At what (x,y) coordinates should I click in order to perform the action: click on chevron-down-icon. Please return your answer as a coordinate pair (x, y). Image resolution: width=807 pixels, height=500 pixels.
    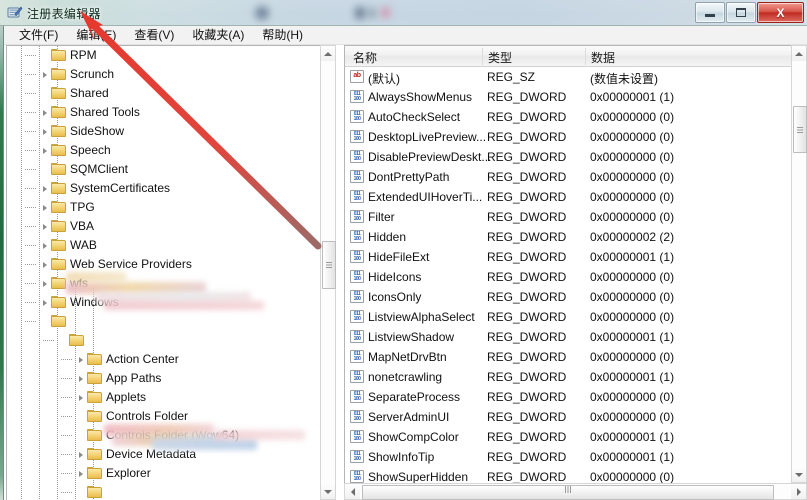
    Looking at the image, I should click on (799, 474).